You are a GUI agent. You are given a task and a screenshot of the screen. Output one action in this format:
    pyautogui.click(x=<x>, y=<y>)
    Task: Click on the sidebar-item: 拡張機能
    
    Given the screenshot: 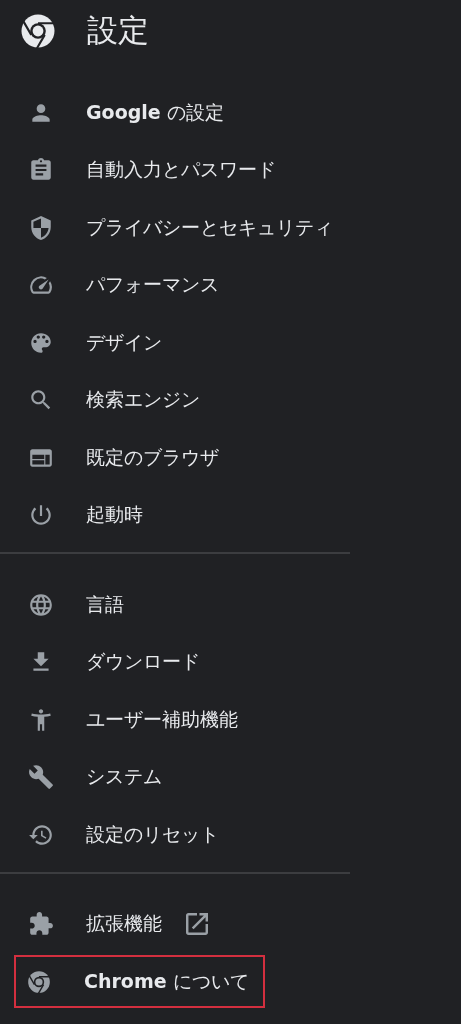 What is the action you would take?
    pyautogui.click(x=112, y=924)
    